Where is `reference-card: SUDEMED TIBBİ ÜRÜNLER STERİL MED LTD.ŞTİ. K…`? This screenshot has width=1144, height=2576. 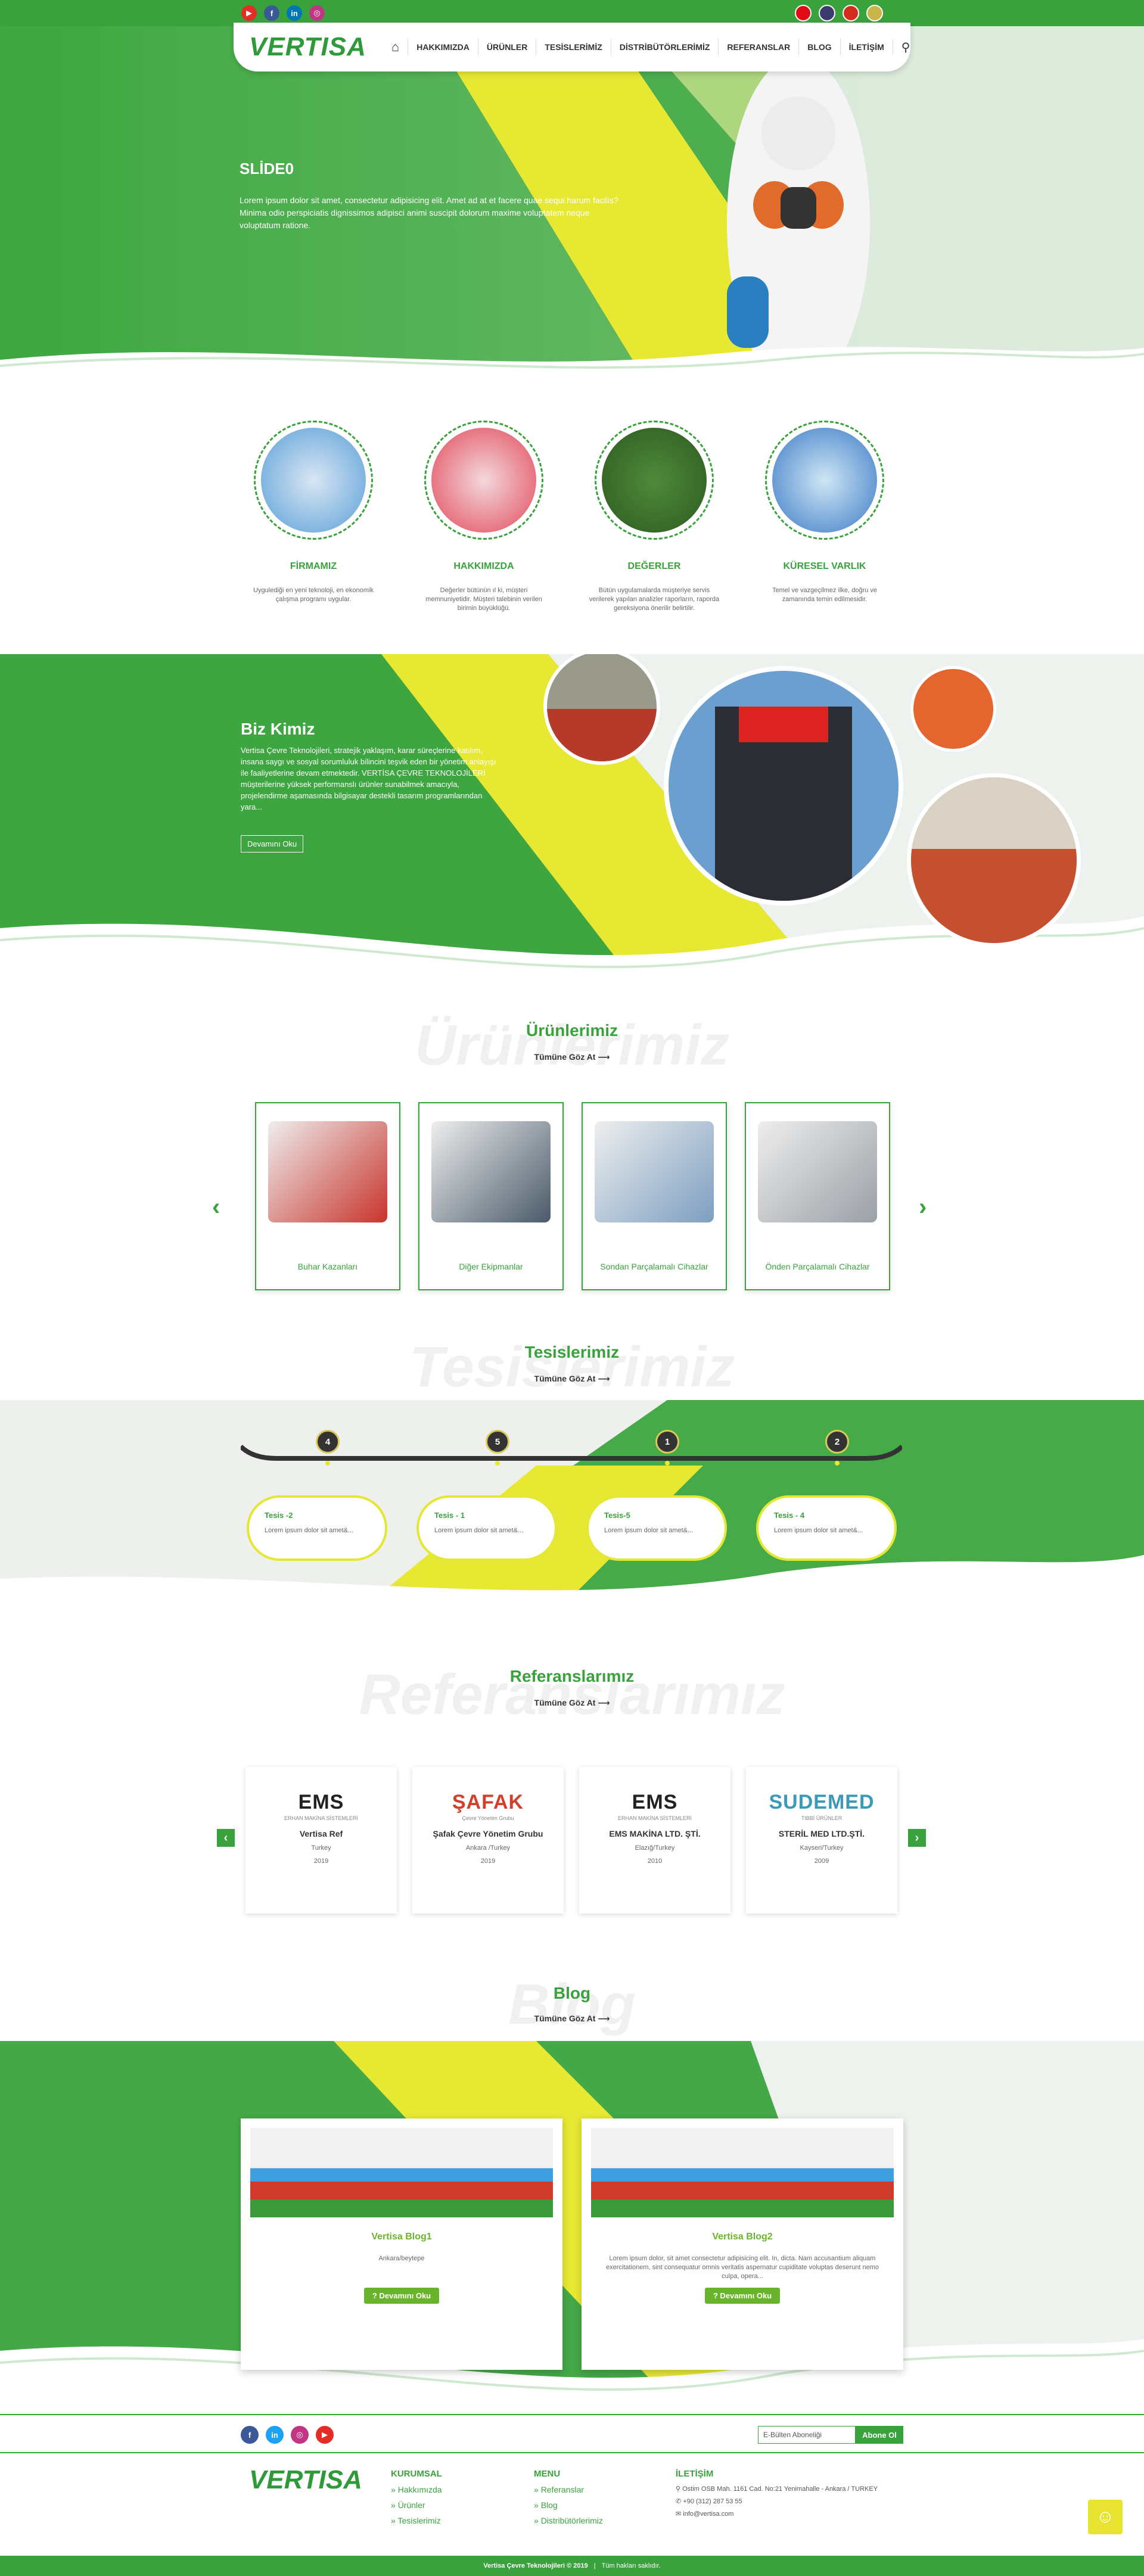
reference-card: SUDEMED TIBBİ ÜRÜNLER STERİL MED LTD.ŞTİ. K… is located at coordinates (821, 1840).